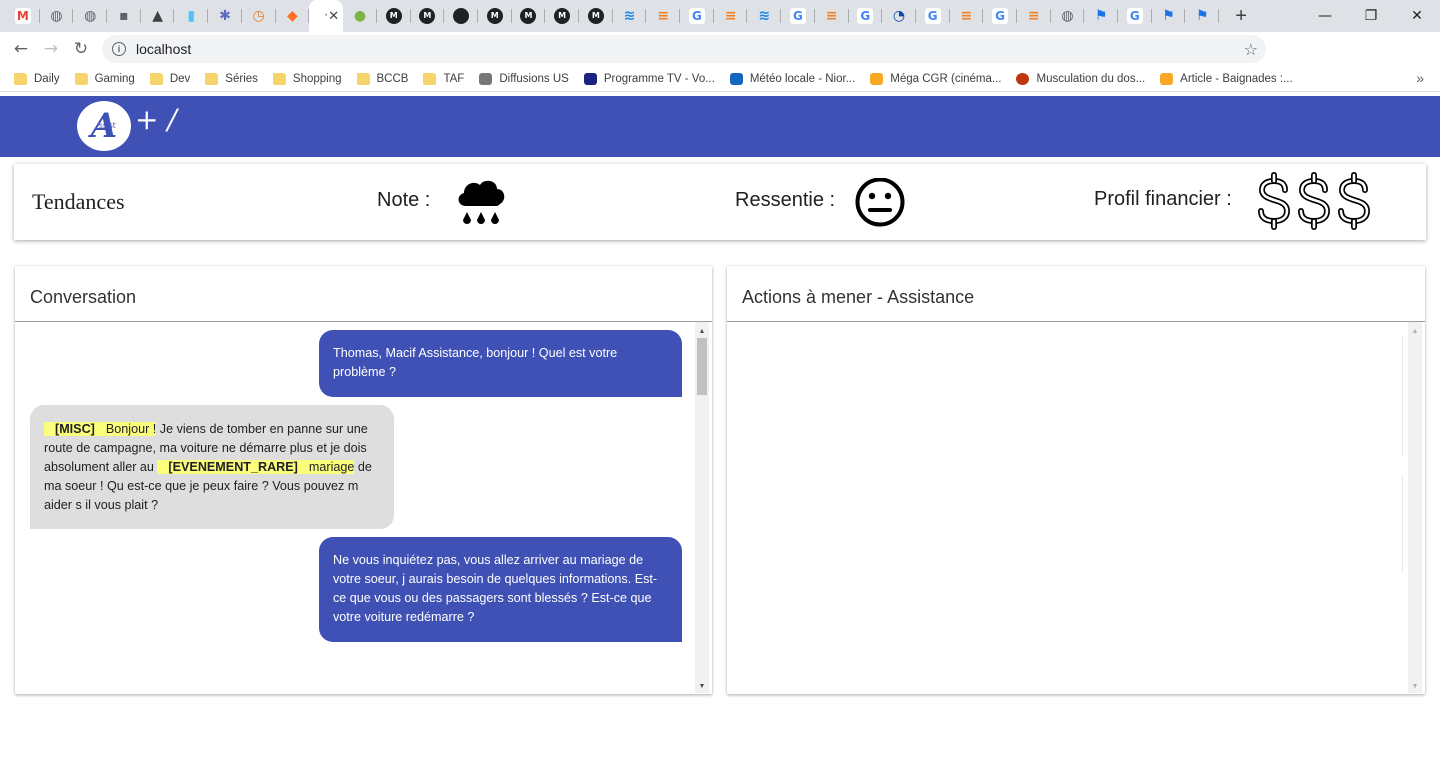 The image size is (1440, 773). I want to click on flag-icon: ⚑, so click(1101, 16).